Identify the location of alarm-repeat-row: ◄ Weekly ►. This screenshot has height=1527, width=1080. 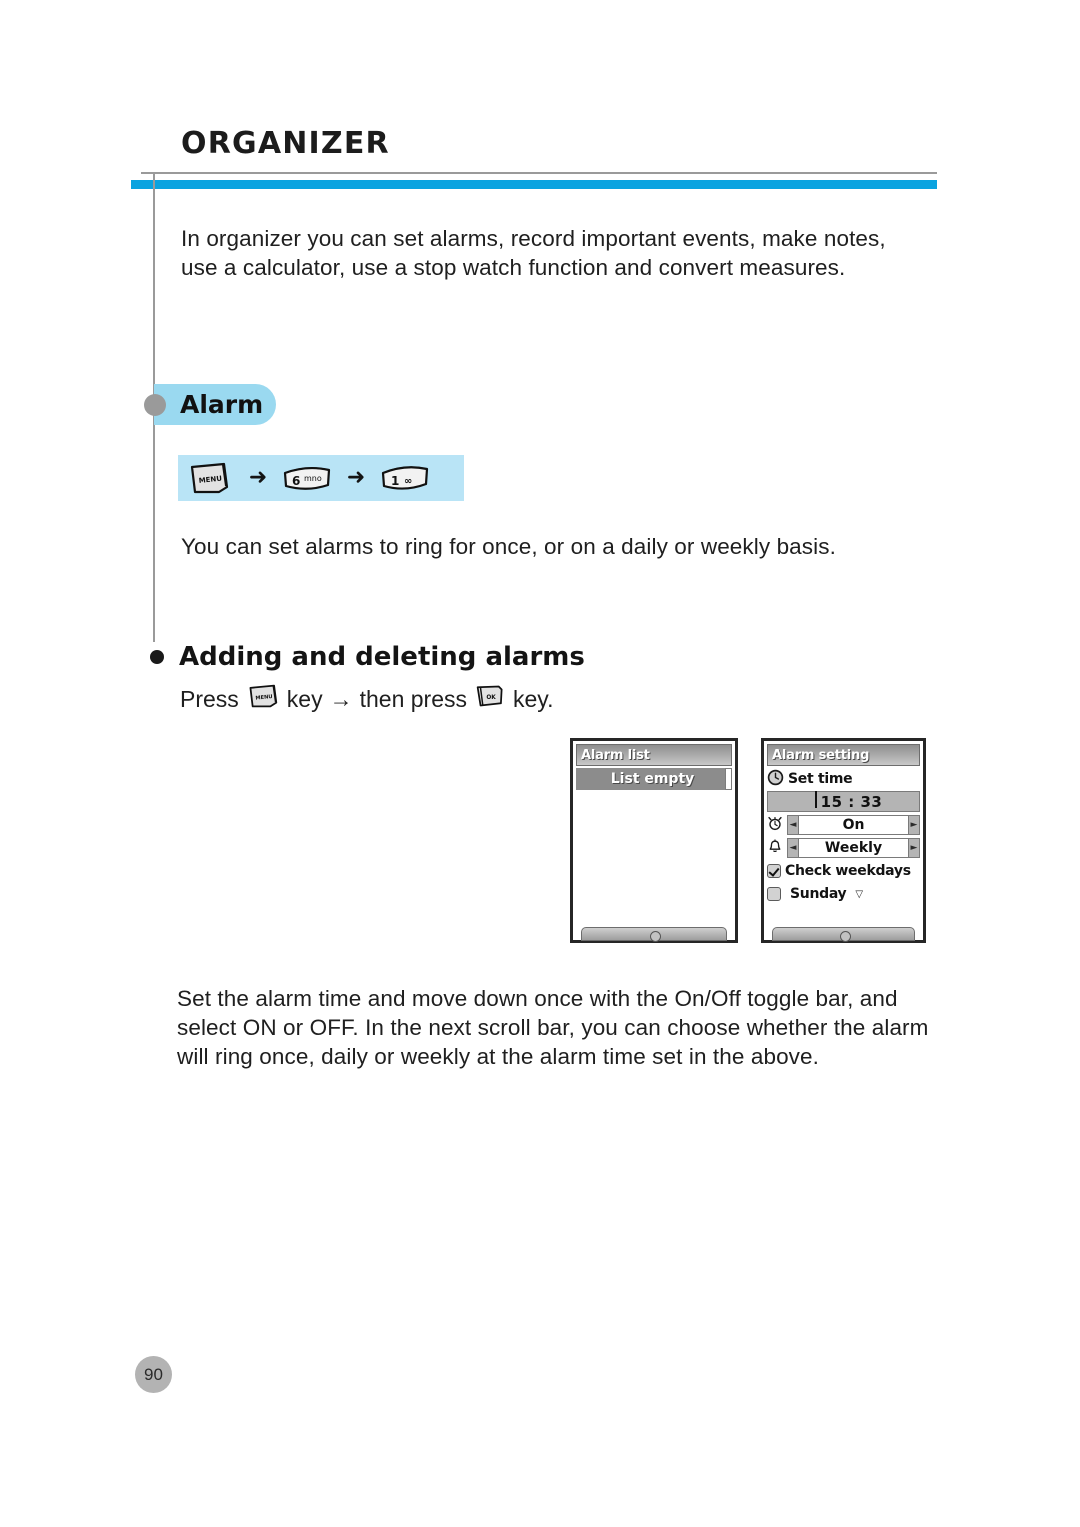
(843, 848).